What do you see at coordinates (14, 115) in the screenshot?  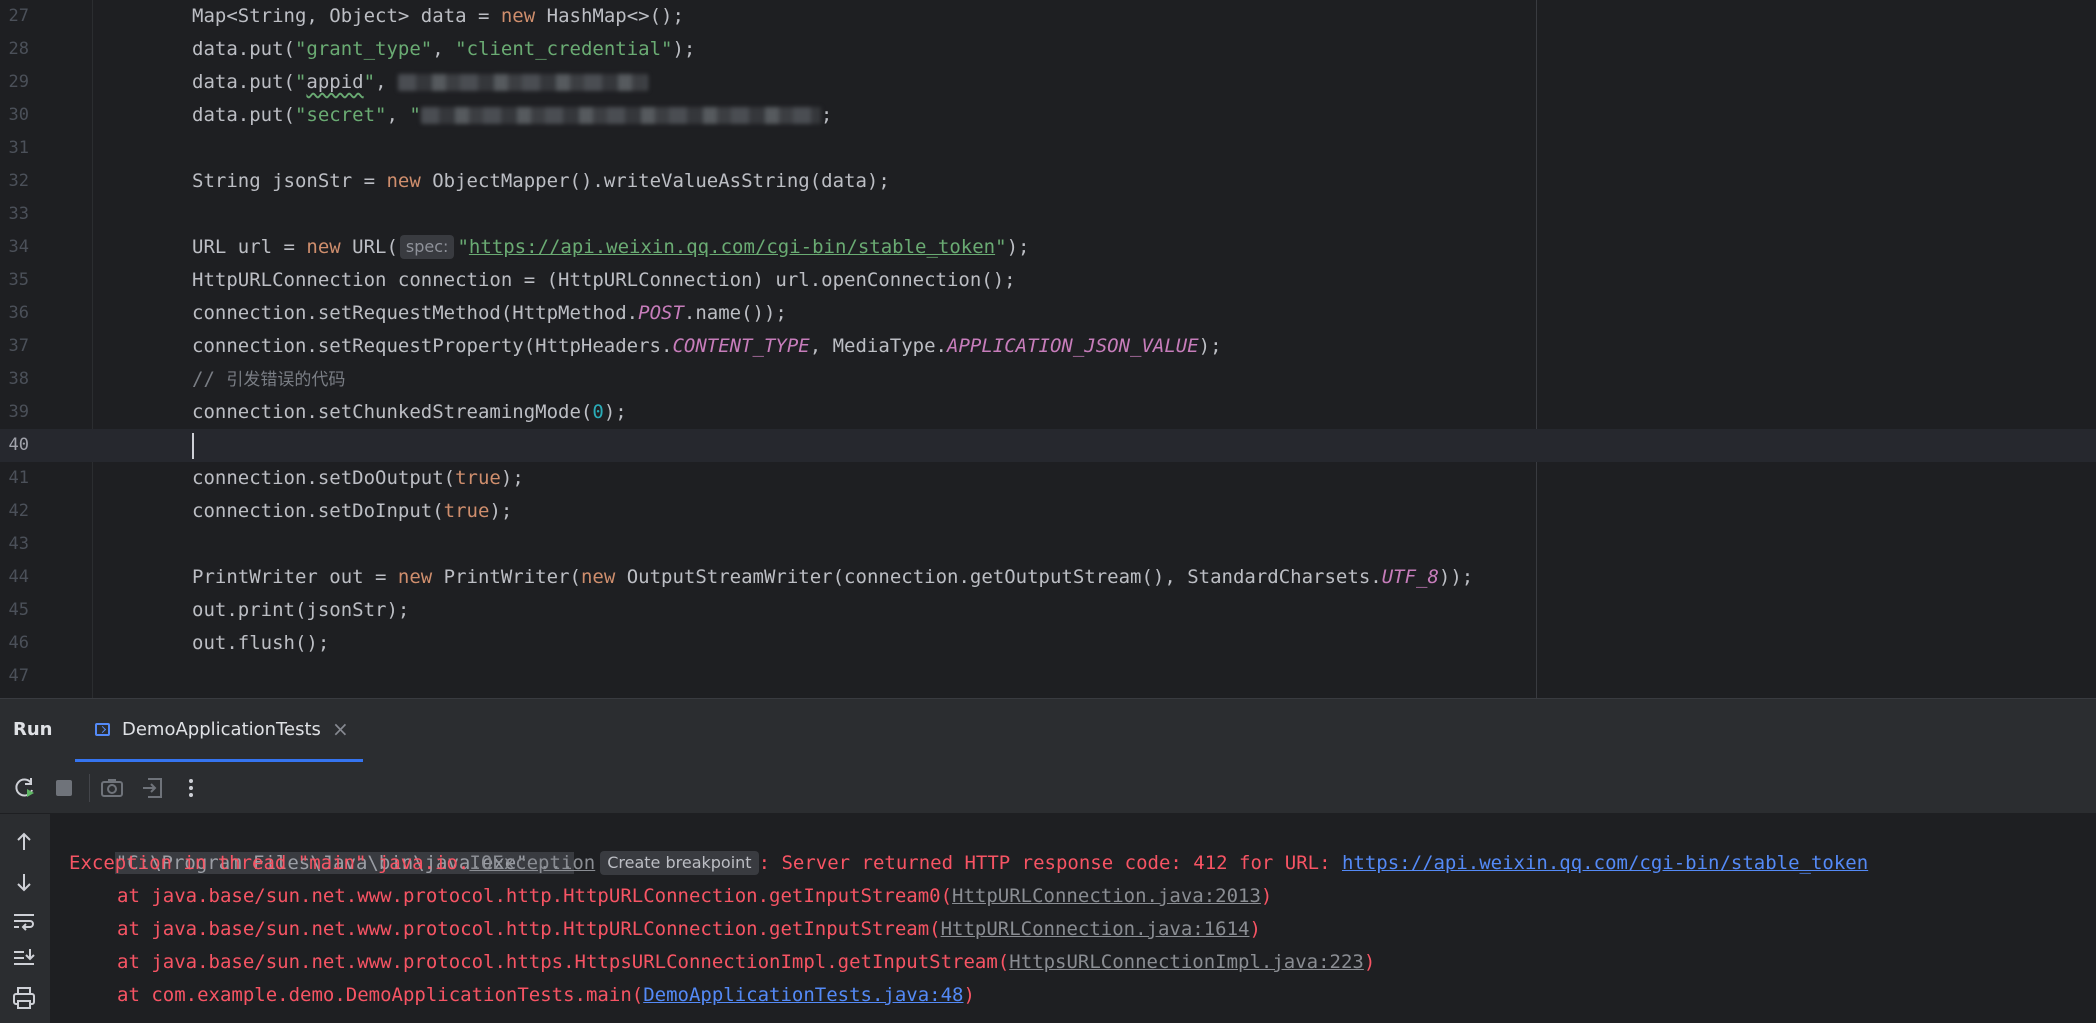 I see `line-number: 30` at bounding box center [14, 115].